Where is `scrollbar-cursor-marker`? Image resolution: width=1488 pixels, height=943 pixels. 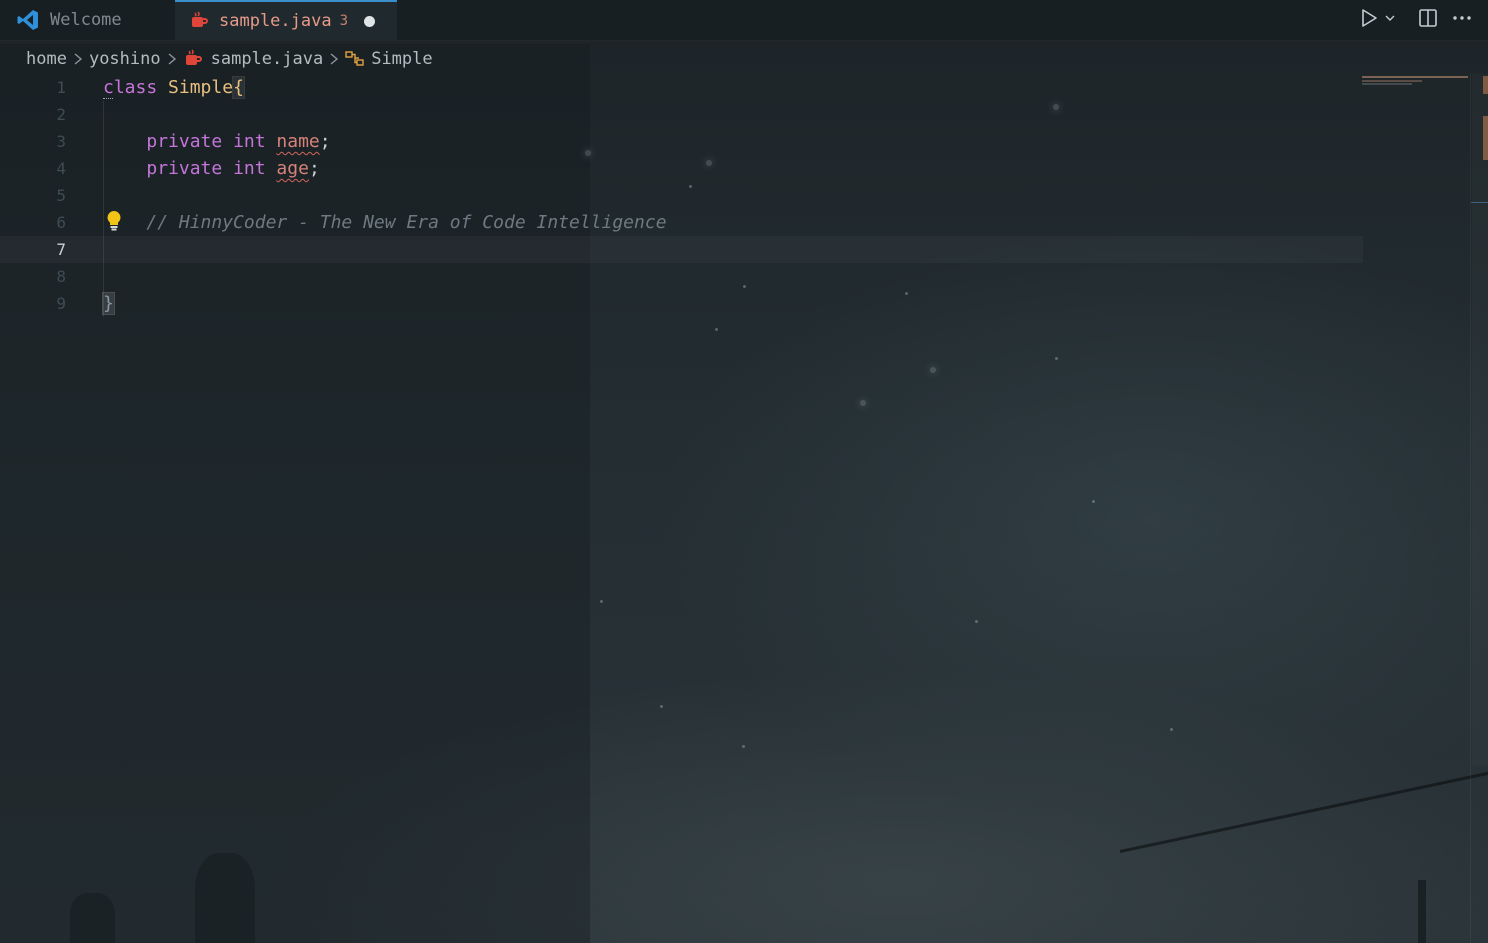
scrollbar-cursor-marker is located at coordinates (1479, 202).